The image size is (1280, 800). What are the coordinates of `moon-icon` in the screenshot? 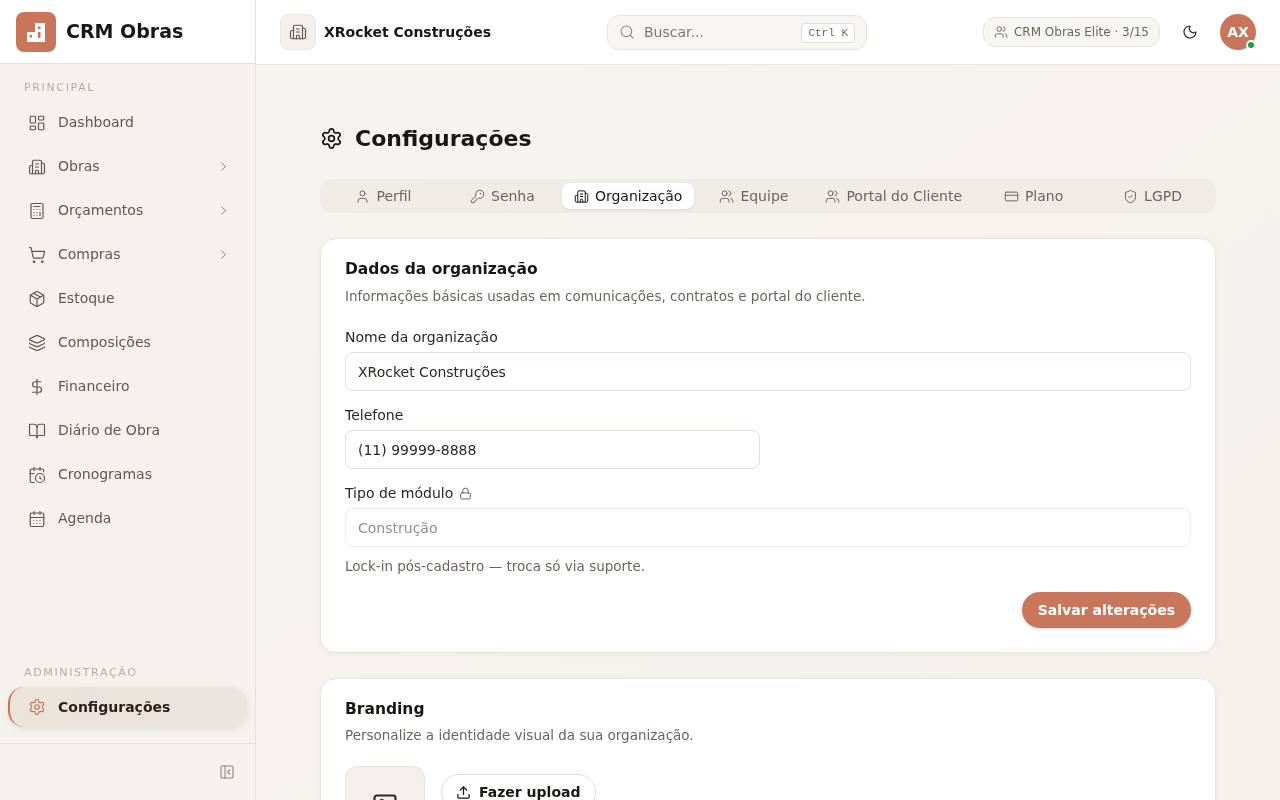 It's located at (1190, 32).